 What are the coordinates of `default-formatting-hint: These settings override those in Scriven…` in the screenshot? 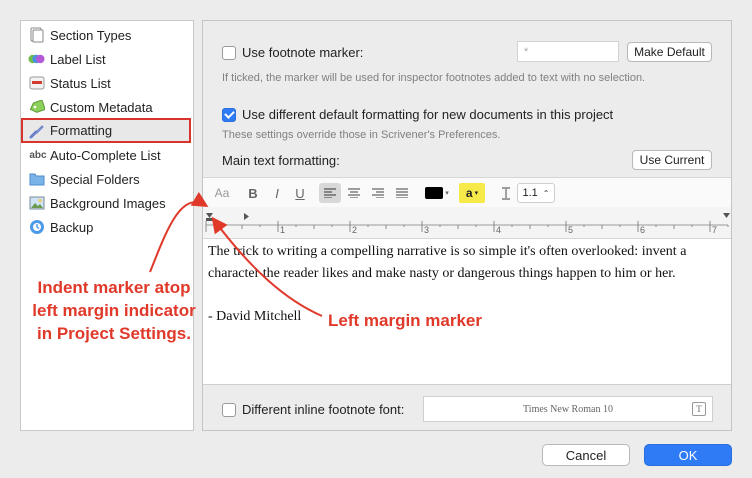 It's located at (361, 135).